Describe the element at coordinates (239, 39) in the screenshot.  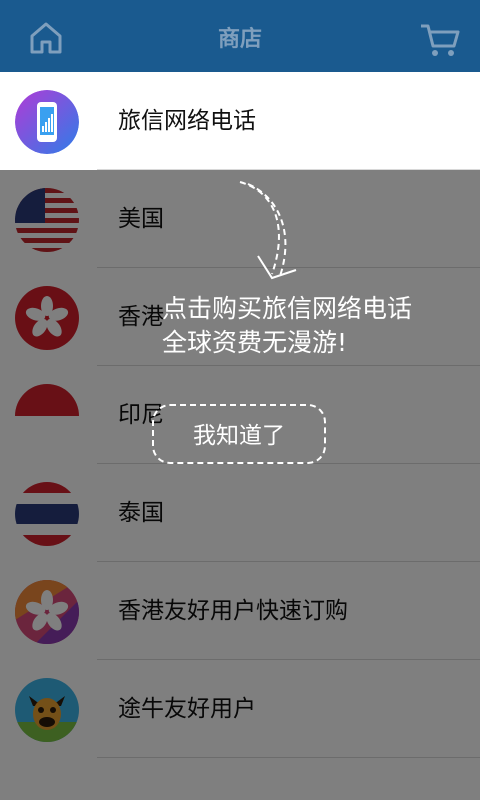
I see `page-title: 商店` at that location.